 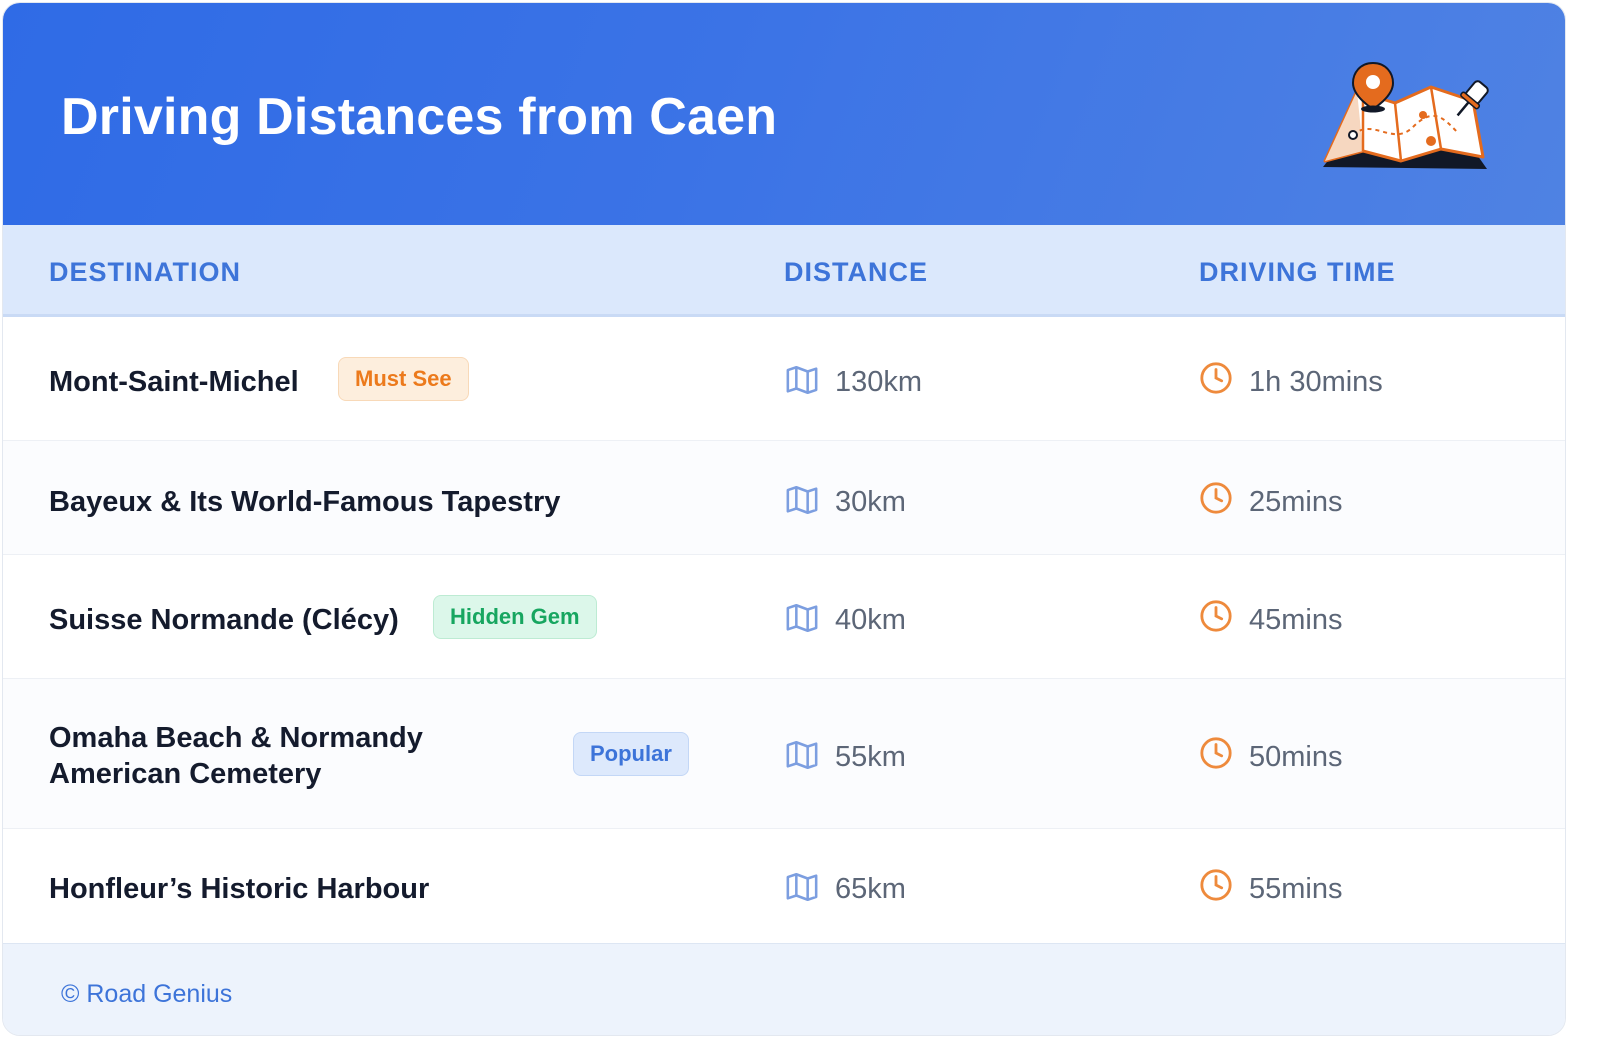 What do you see at coordinates (403, 379) in the screenshot?
I see `badge-must-see: Must See` at bounding box center [403, 379].